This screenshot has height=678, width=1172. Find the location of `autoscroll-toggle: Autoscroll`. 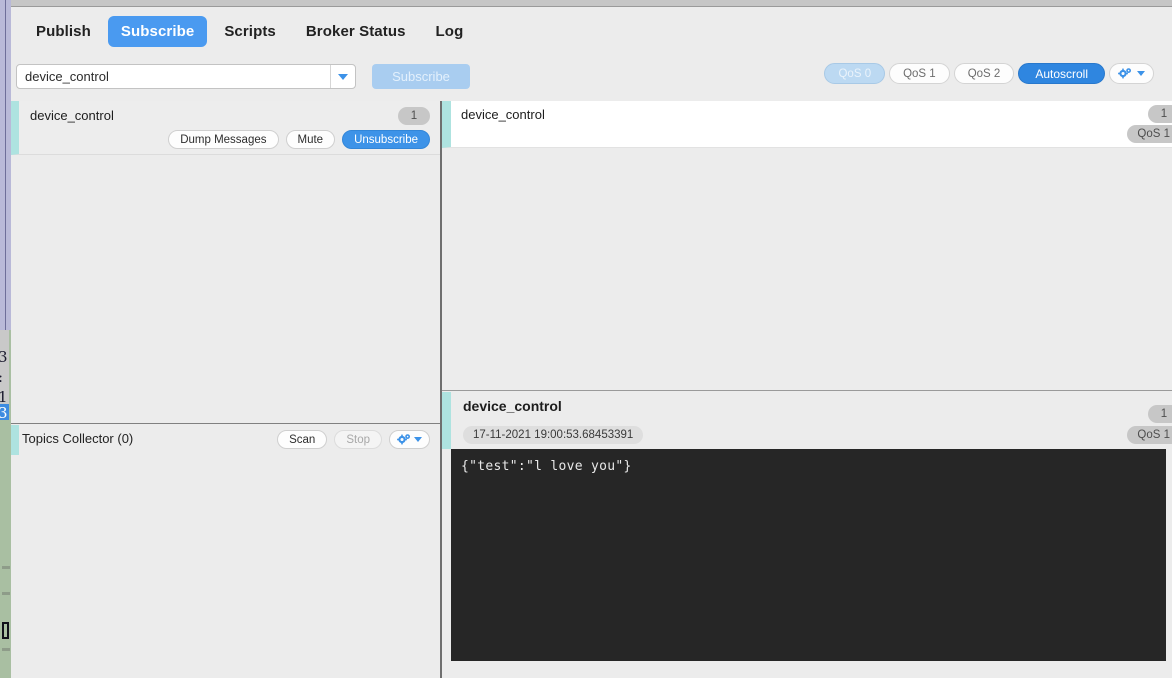

autoscroll-toggle: Autoscroll is located at coordinates (1061, 73).